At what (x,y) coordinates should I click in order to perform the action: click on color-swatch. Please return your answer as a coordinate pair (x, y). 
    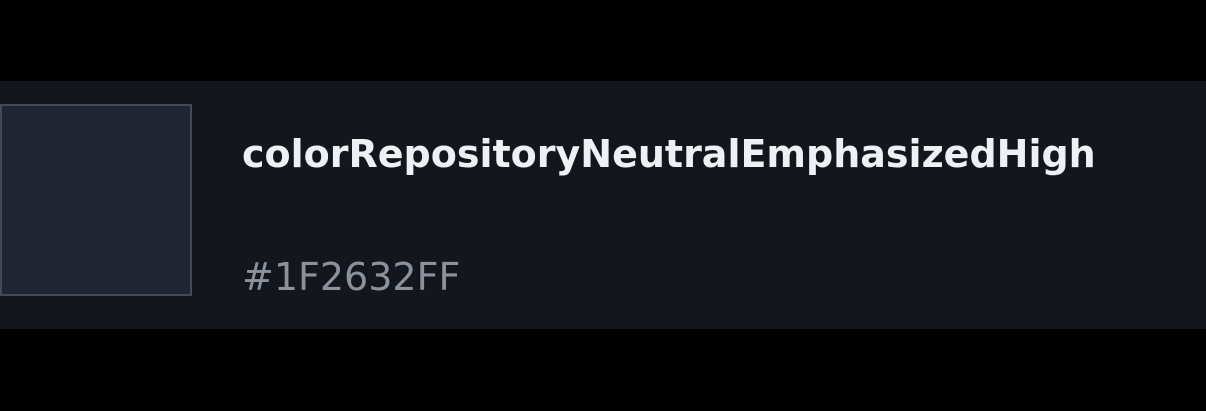
    Looking at the image, I should click on (96, 200).